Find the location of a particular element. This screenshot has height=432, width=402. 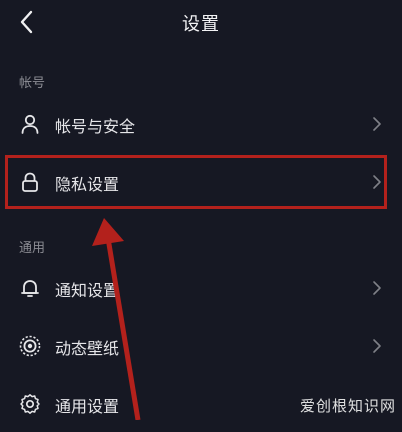

row-label: 帐号与安全 is located at coordinates (95, 126).